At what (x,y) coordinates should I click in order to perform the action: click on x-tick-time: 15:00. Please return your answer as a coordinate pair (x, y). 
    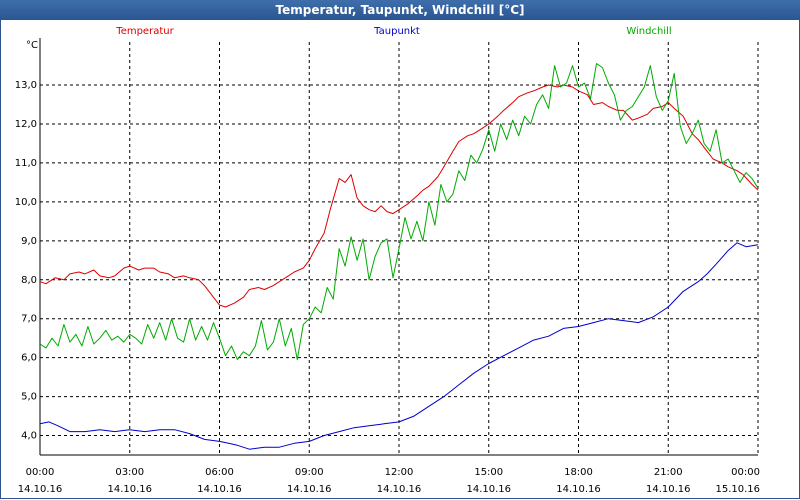
    Looking at the image, I should click on (488, 472).